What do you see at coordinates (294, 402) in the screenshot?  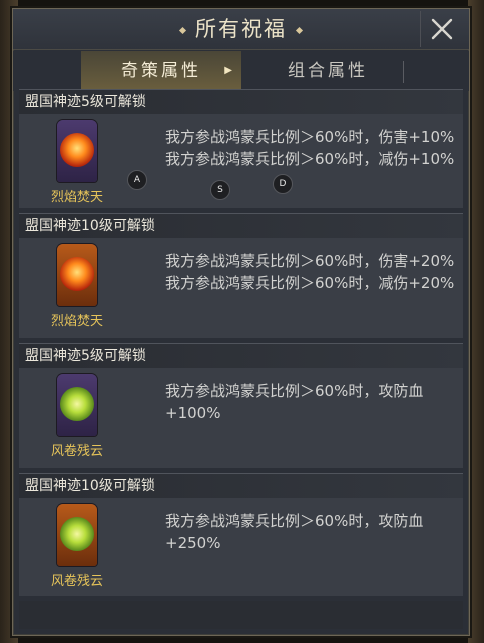 I see `blessing-description: 我方参战鸿蒙兵比例＞60%时，攻防血 +100%` at bounding box center [294, 402].